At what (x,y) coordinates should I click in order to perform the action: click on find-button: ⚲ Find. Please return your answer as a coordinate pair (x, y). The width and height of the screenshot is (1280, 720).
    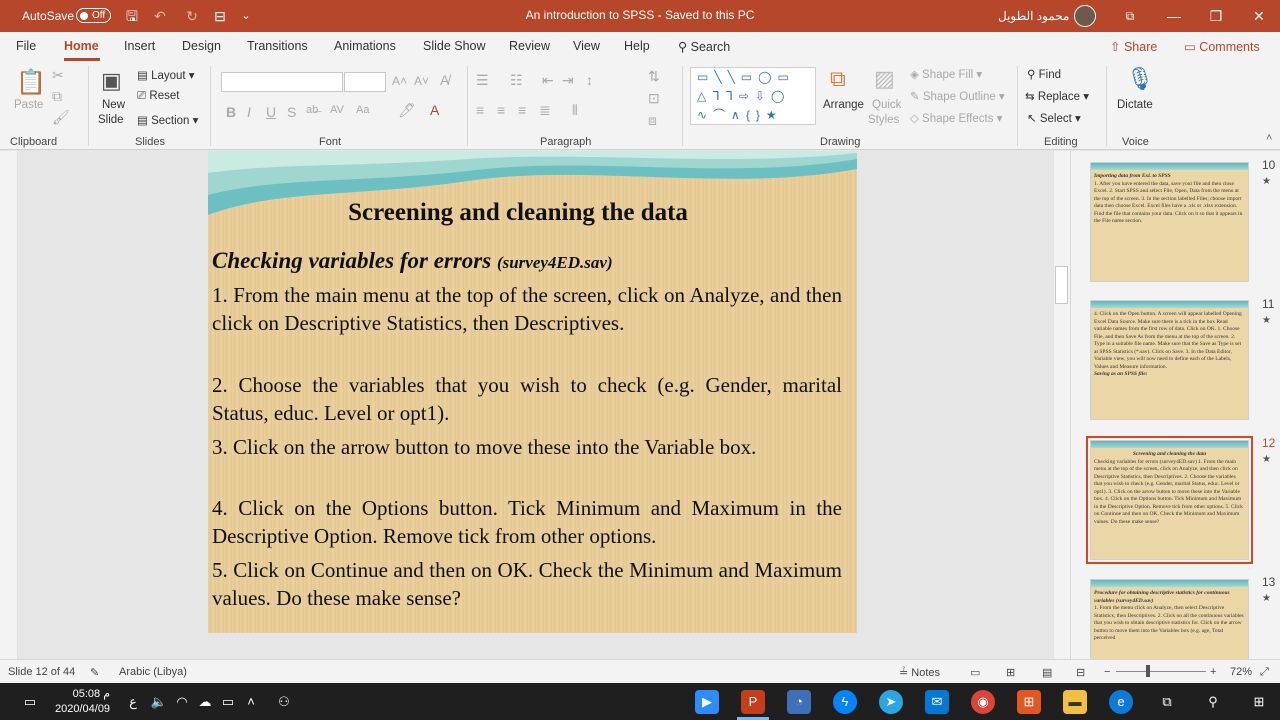
    Looking at the image, I should click on (1044, 74).